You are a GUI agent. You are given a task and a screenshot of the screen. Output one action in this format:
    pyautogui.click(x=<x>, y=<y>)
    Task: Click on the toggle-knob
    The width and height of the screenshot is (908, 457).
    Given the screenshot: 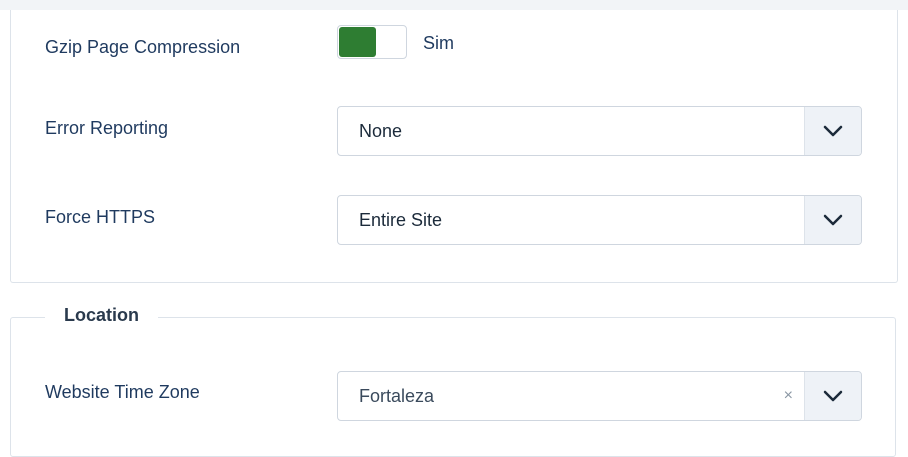 What is the action you would take?
    pyautogui.click(x=357, y=42)
    